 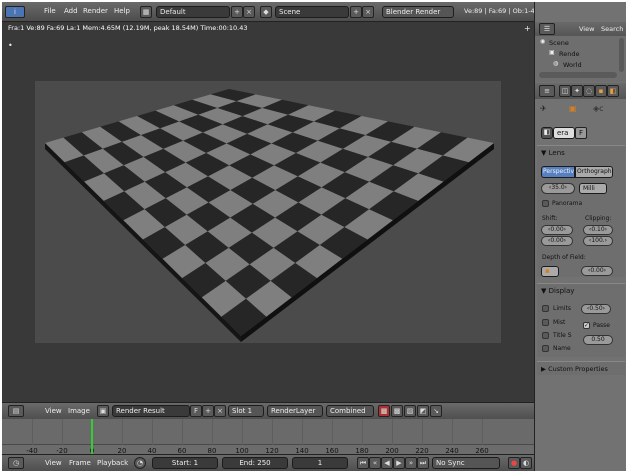 What do you see at coordinates (572, 65) in the screenshot?
I see `outliner-item-world: World` at bounding box center [572, 65].